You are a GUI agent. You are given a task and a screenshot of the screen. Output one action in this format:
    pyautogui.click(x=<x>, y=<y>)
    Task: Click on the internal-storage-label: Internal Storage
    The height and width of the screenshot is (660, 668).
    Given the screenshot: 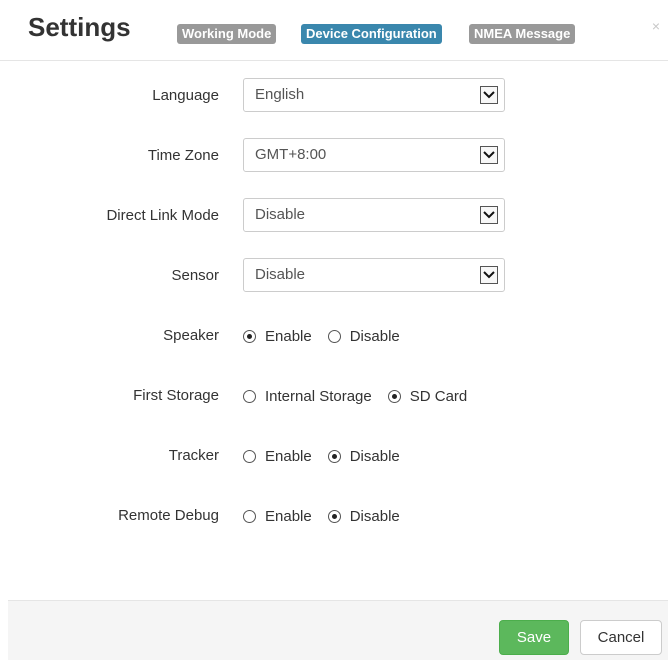 What is the action you would take?
    pyautogui.click(x=318, y=396)
    